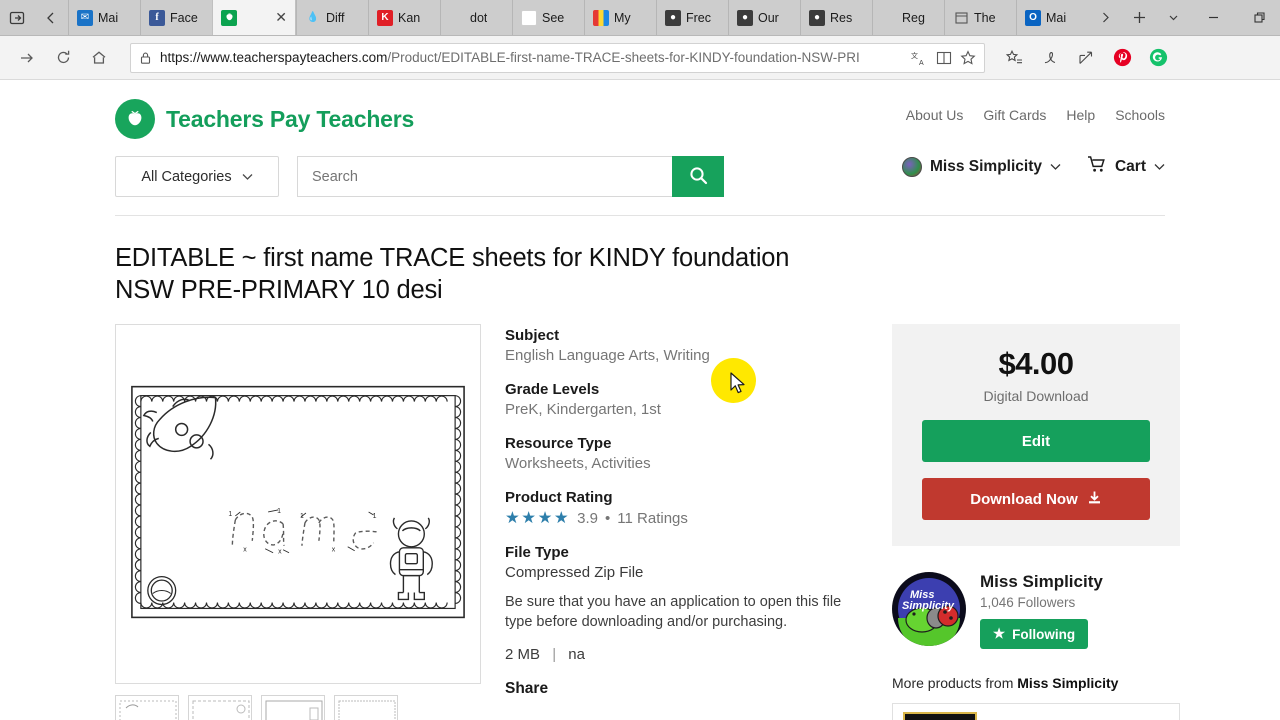 The width and height of the screenshot is (1280, 720). I want to click on detail-value-resource-type: Worksheets, Activities, so click(578, 463).